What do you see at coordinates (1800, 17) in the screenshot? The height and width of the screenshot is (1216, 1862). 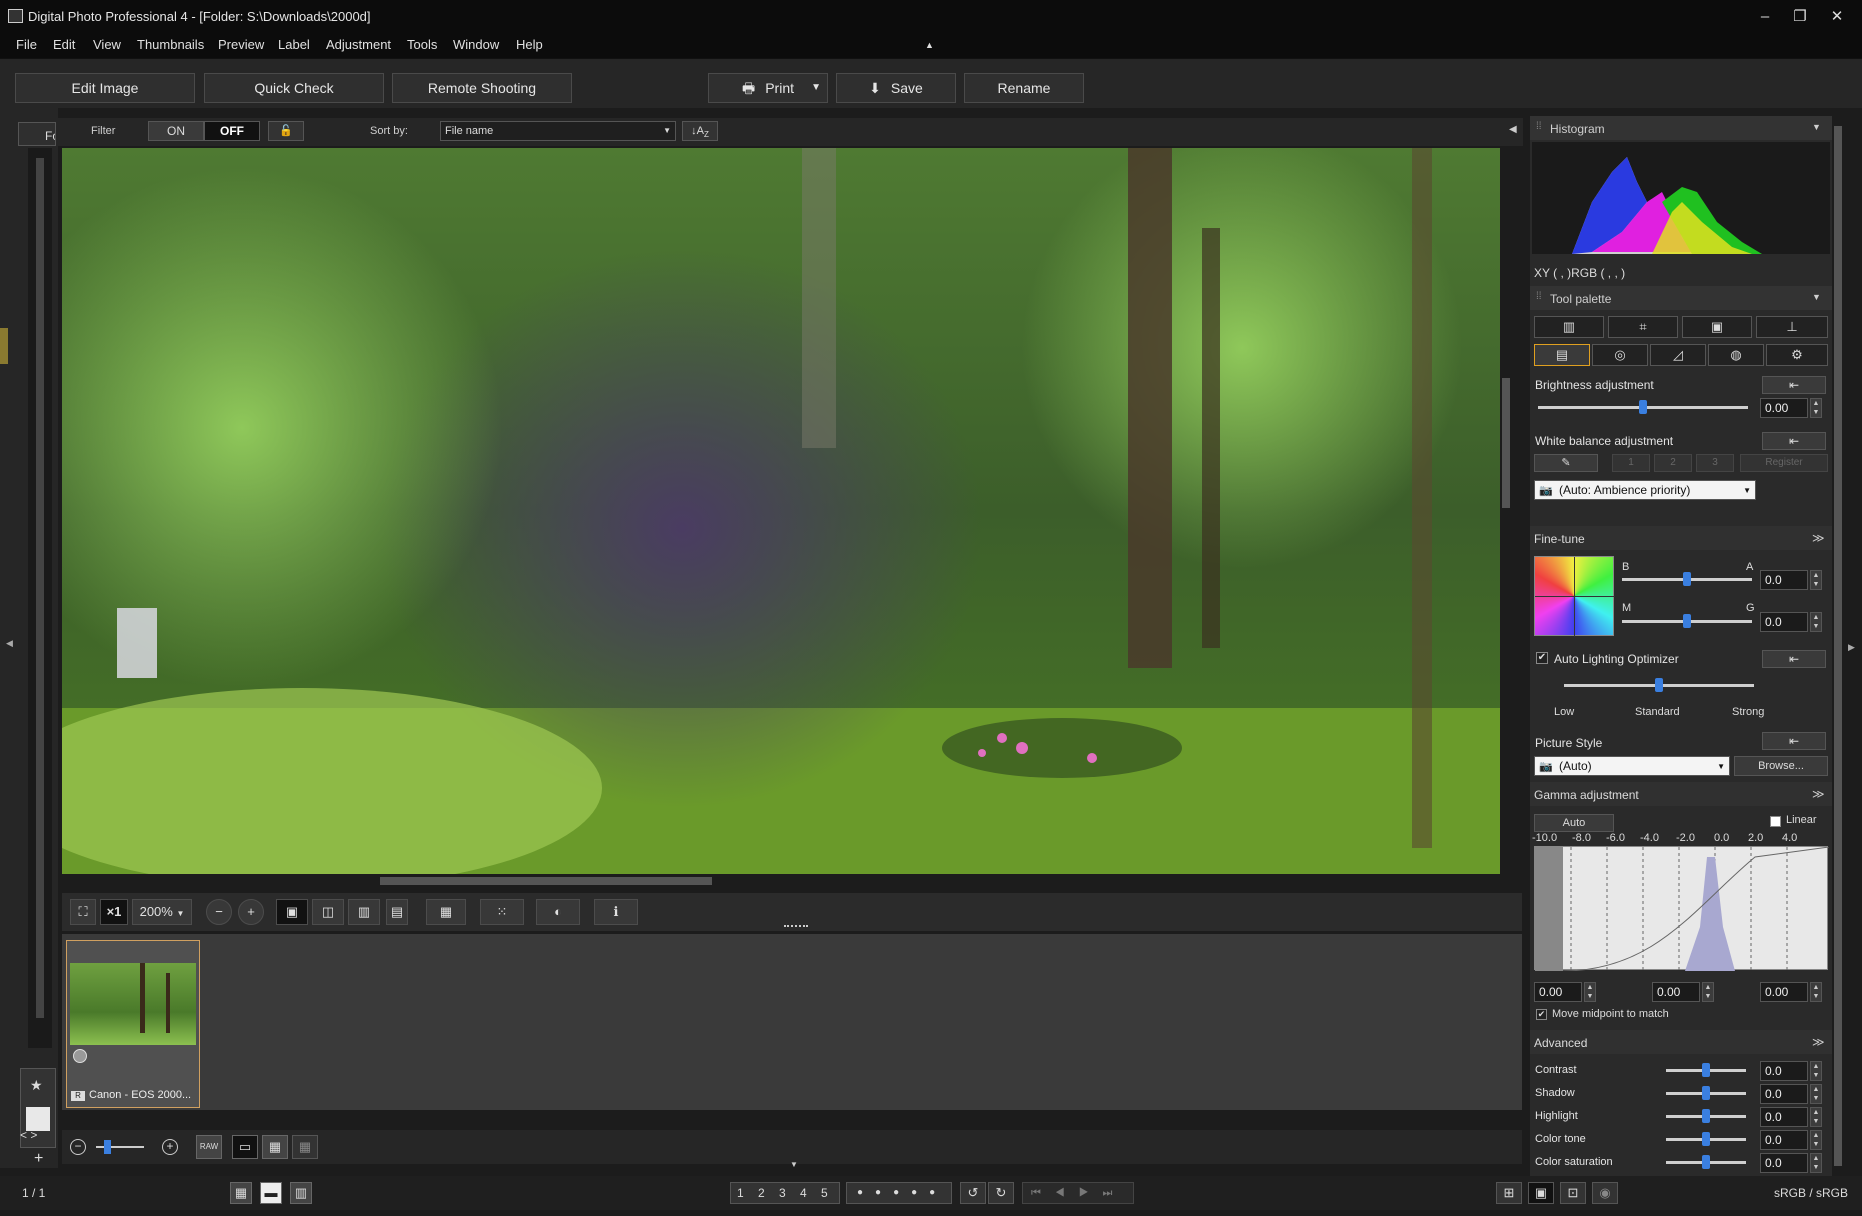 I see `restore-button: ❐` at bounding box center [1800, 17].